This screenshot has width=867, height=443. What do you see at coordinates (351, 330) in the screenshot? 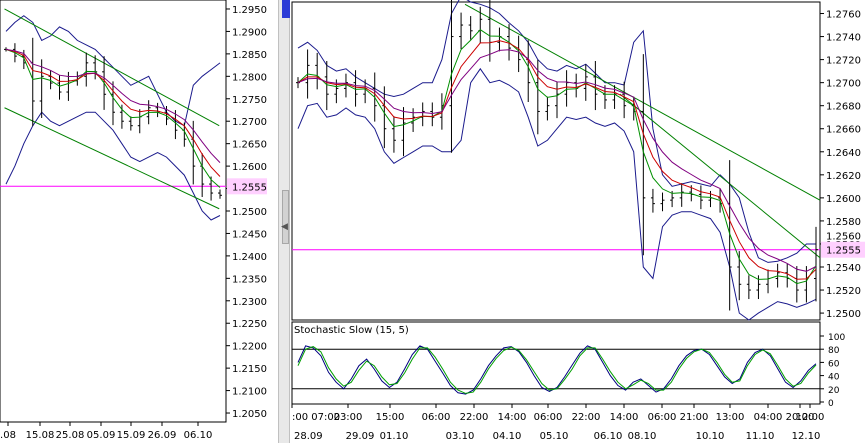
I see `stochastic-title: Stochastic Slow (15, 5)` at bounding box center [351, 330].